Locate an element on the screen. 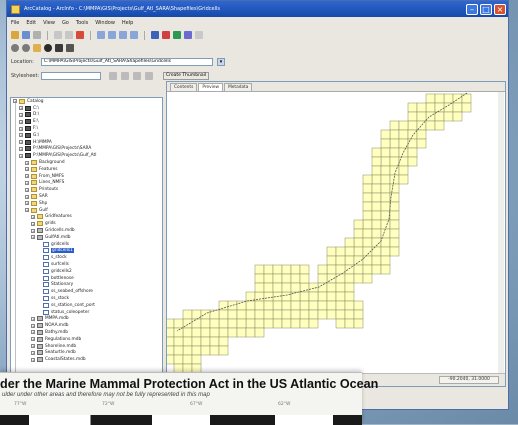 Image resolution: width=518 pixels, height=425 pixels. tree-item: + Lines_NMFS is located at coordinates (86, 183).